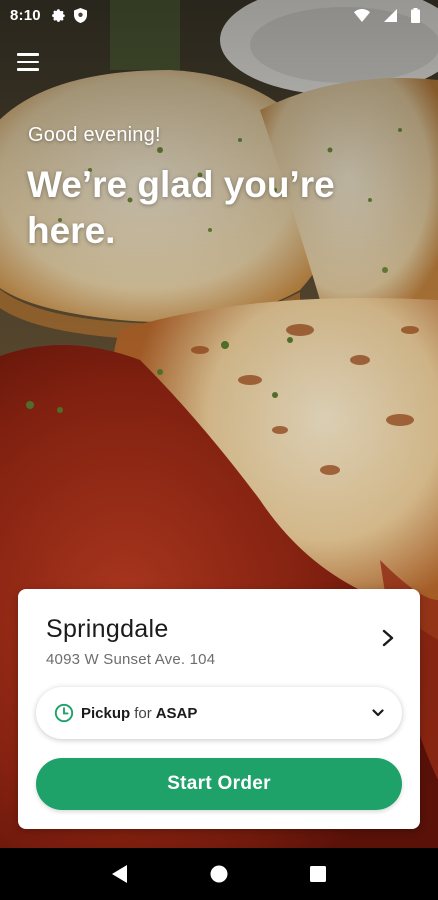 The image size is (438, 900). I want to click on order-mode-dropdown: Pickup for ASAP, so click(219, 713).